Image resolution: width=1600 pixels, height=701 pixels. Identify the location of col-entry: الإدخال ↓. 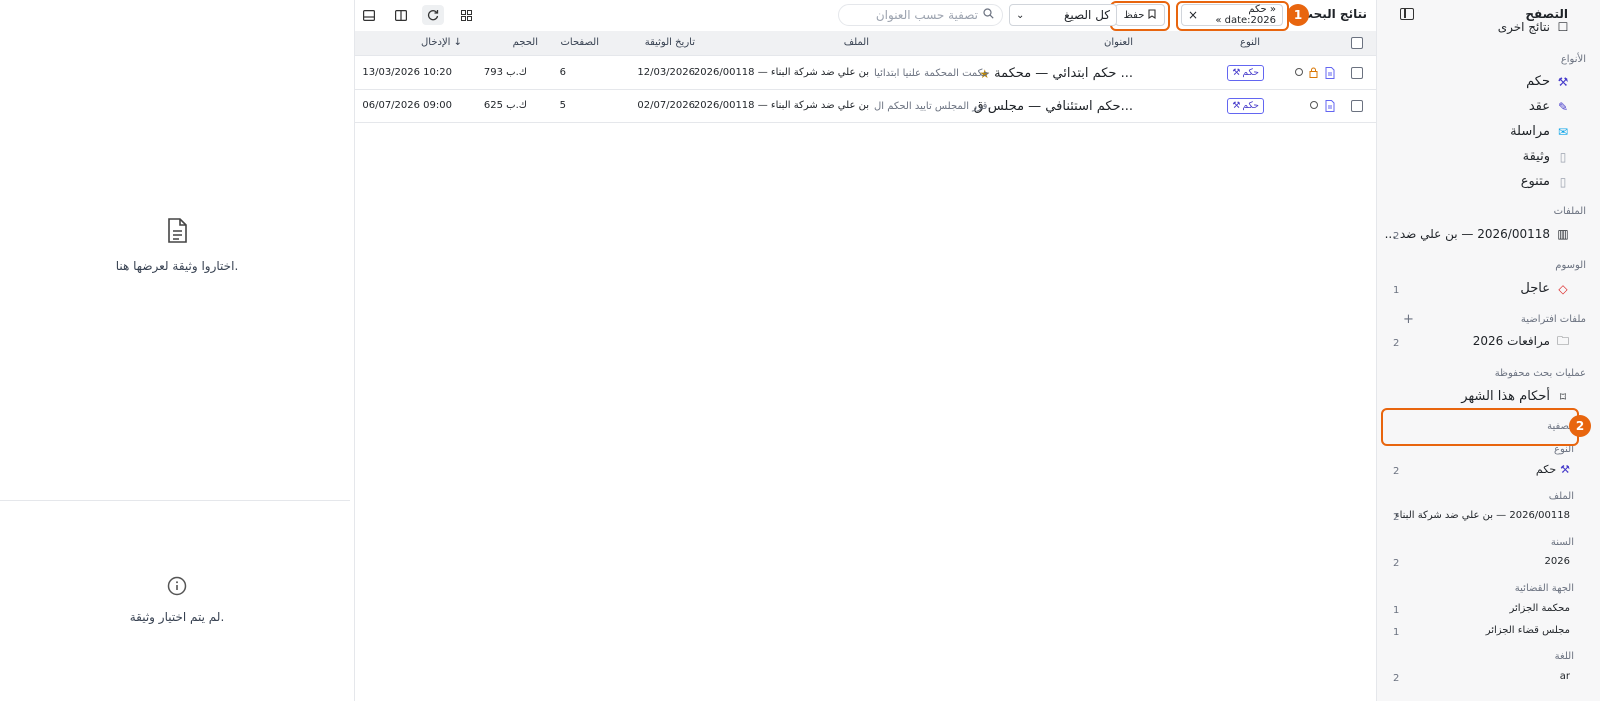
(441, 42).